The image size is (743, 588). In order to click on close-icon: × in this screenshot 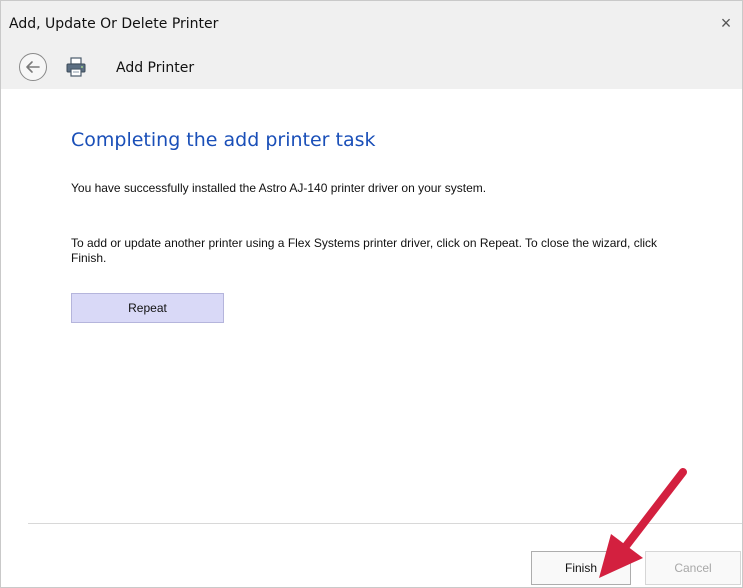, I will do `click(726, 22)`.